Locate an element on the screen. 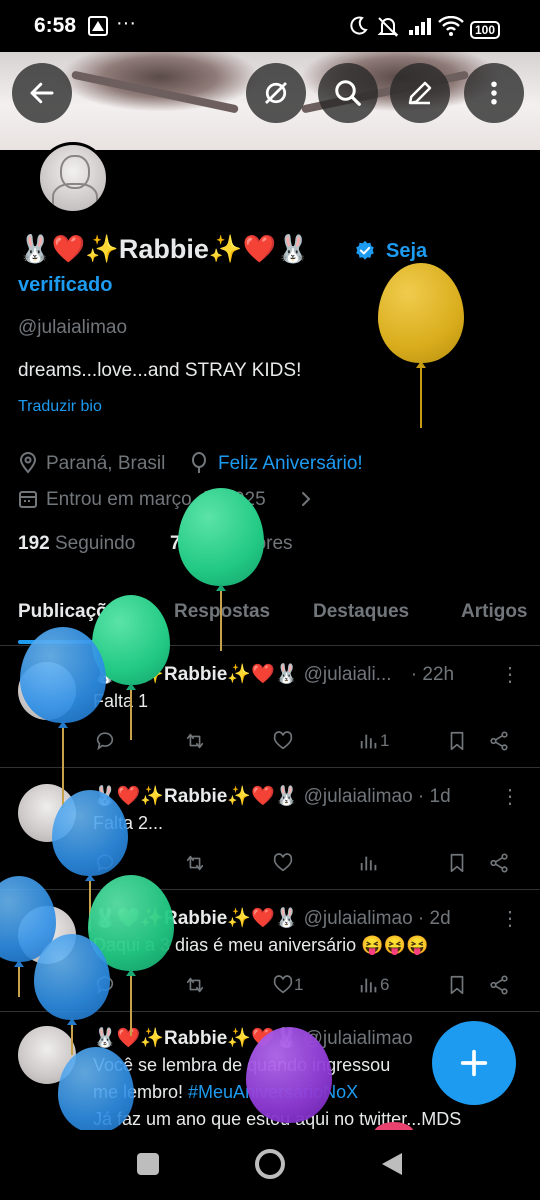 This screenshot has height=1200, width=540. plus-icon is located at coordinates (474, 1063).